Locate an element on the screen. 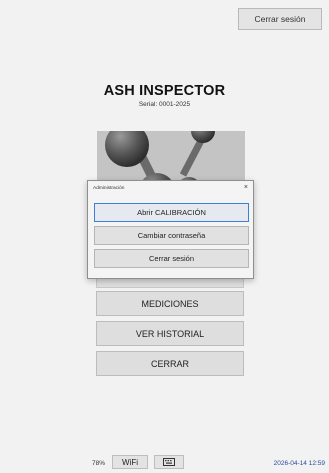  logout-button: Cerrar sesión is located at coordinates (280, 19).